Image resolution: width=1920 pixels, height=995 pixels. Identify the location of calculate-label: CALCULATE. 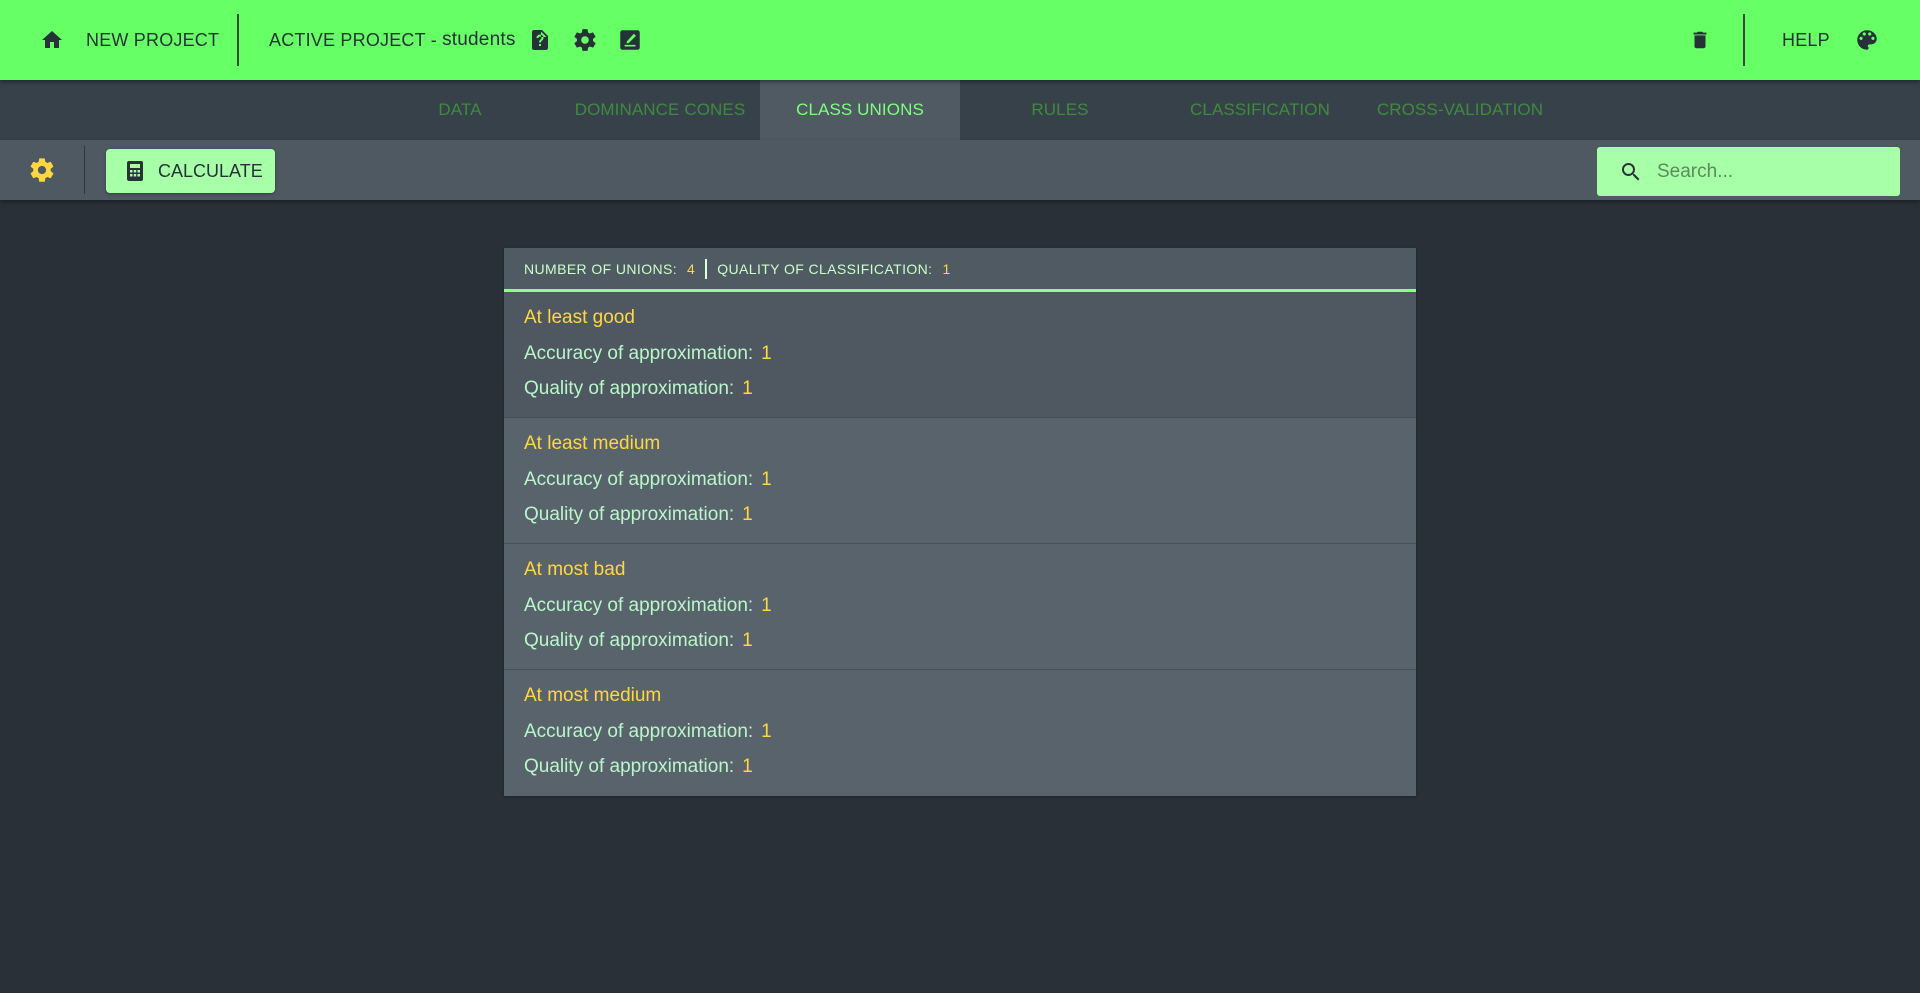
(210, 170).